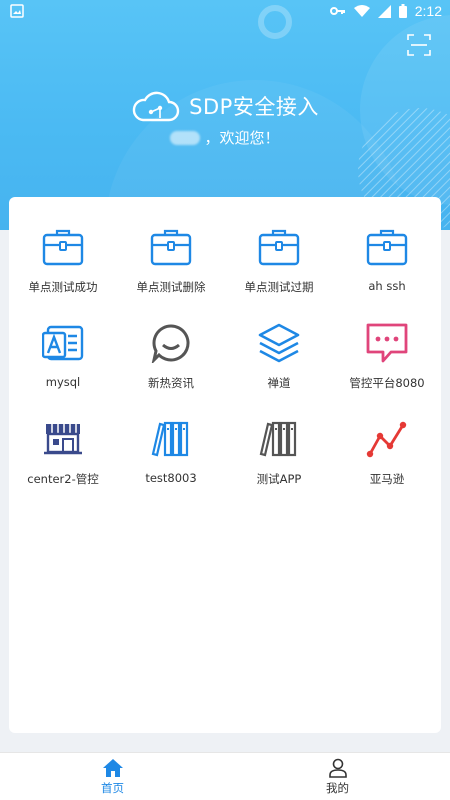 The width and height of the screenshot is (450, 800). I want to click on key-icon, so click(337, 11).